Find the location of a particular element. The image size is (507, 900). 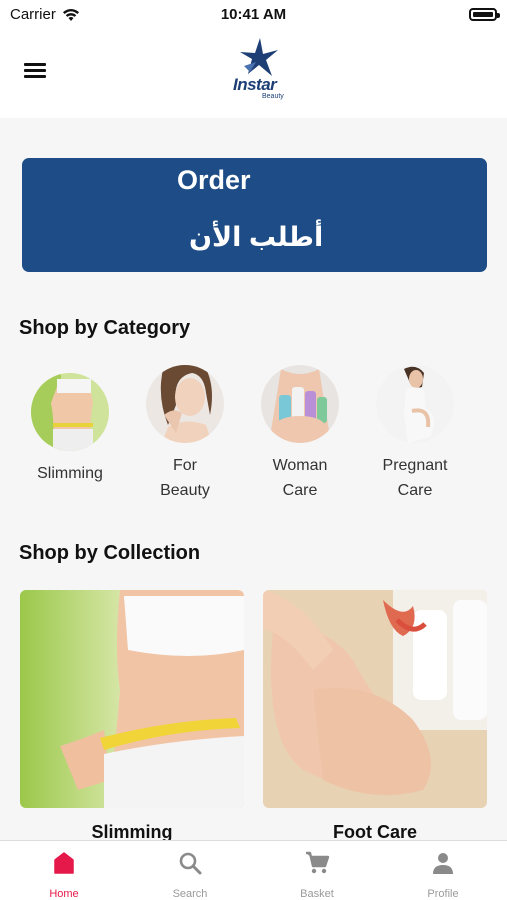

tab-label: Home is located at coordinates (64, 894).